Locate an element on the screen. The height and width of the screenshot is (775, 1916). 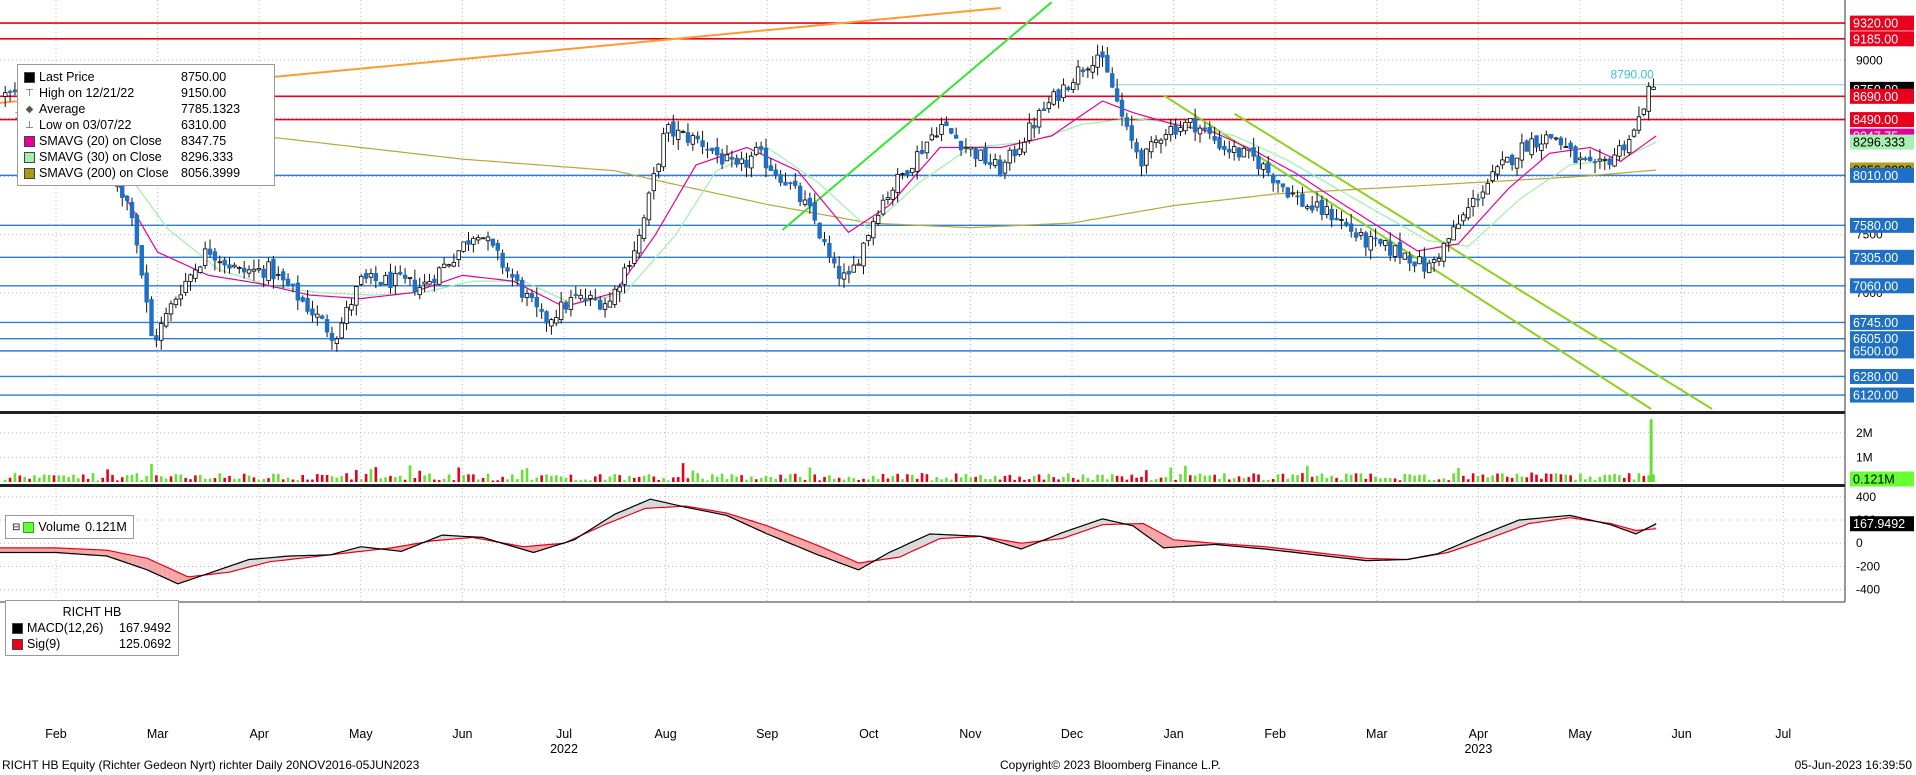
signal-series-value: 125.0692 is located at coordinates (145, 644).